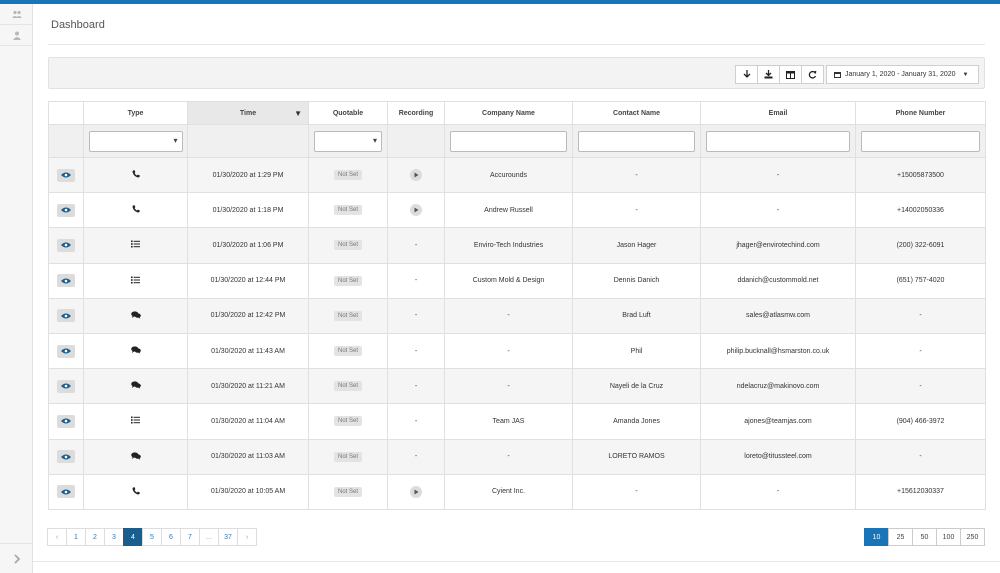 The height and width of the screenshot is (573, 1000). Describe the element at coordinates (135, 245) in the screenshot. I see `form-icon` at that location.